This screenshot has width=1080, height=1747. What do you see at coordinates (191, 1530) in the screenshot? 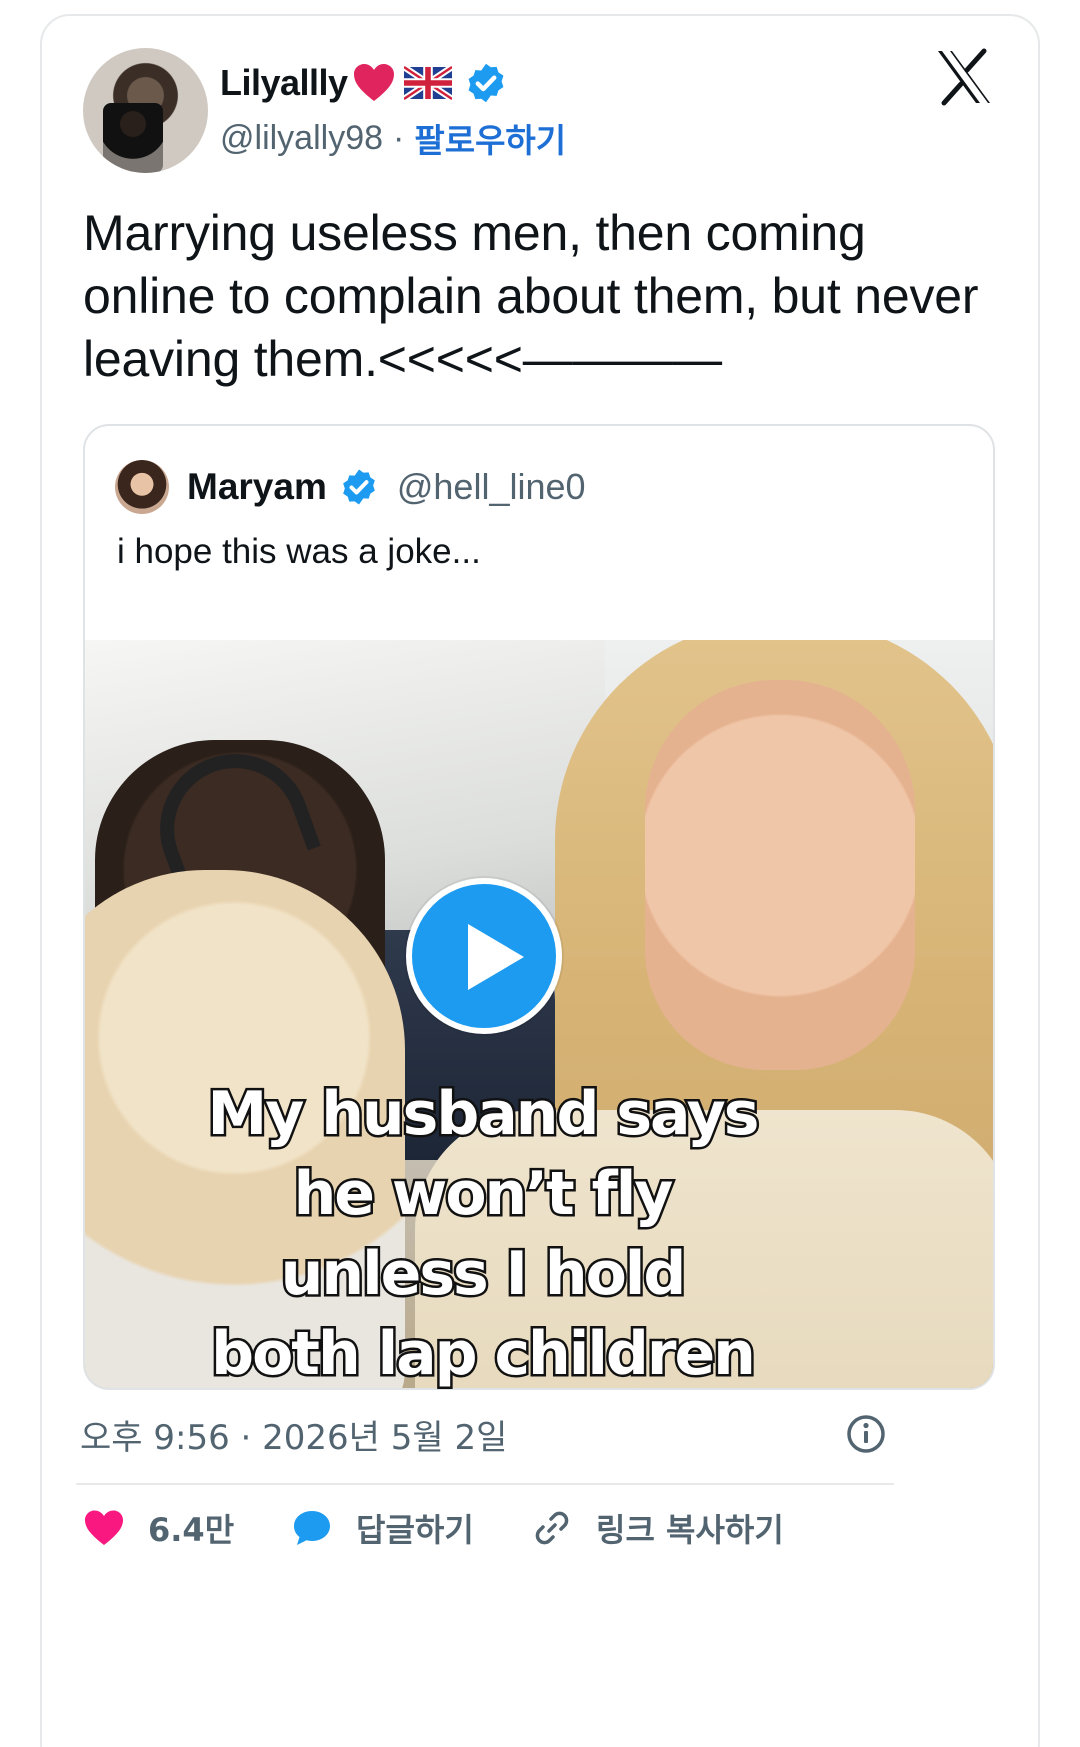
I see `like-count: 6.4만` at bounding box center [191, 1530].